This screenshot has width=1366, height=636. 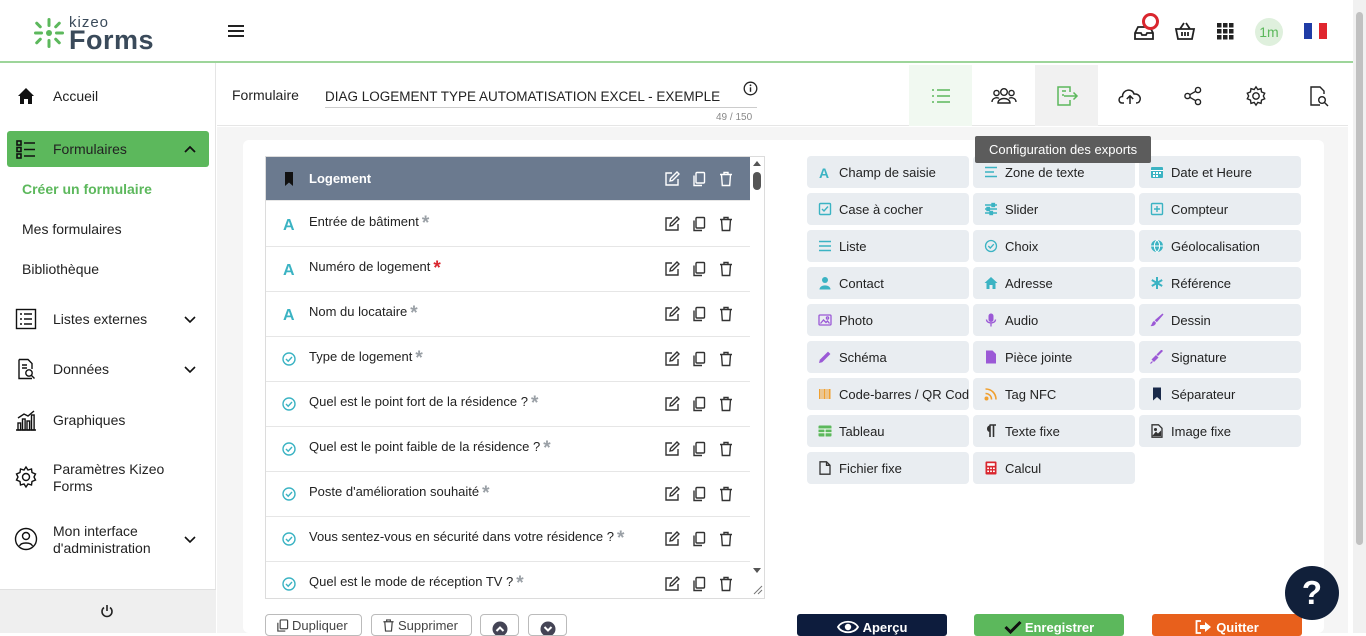 What do you see at coordinates (508, 359) in the screenshot?
I see `field-row: Type de logement*` at bounding box center [508, 359].